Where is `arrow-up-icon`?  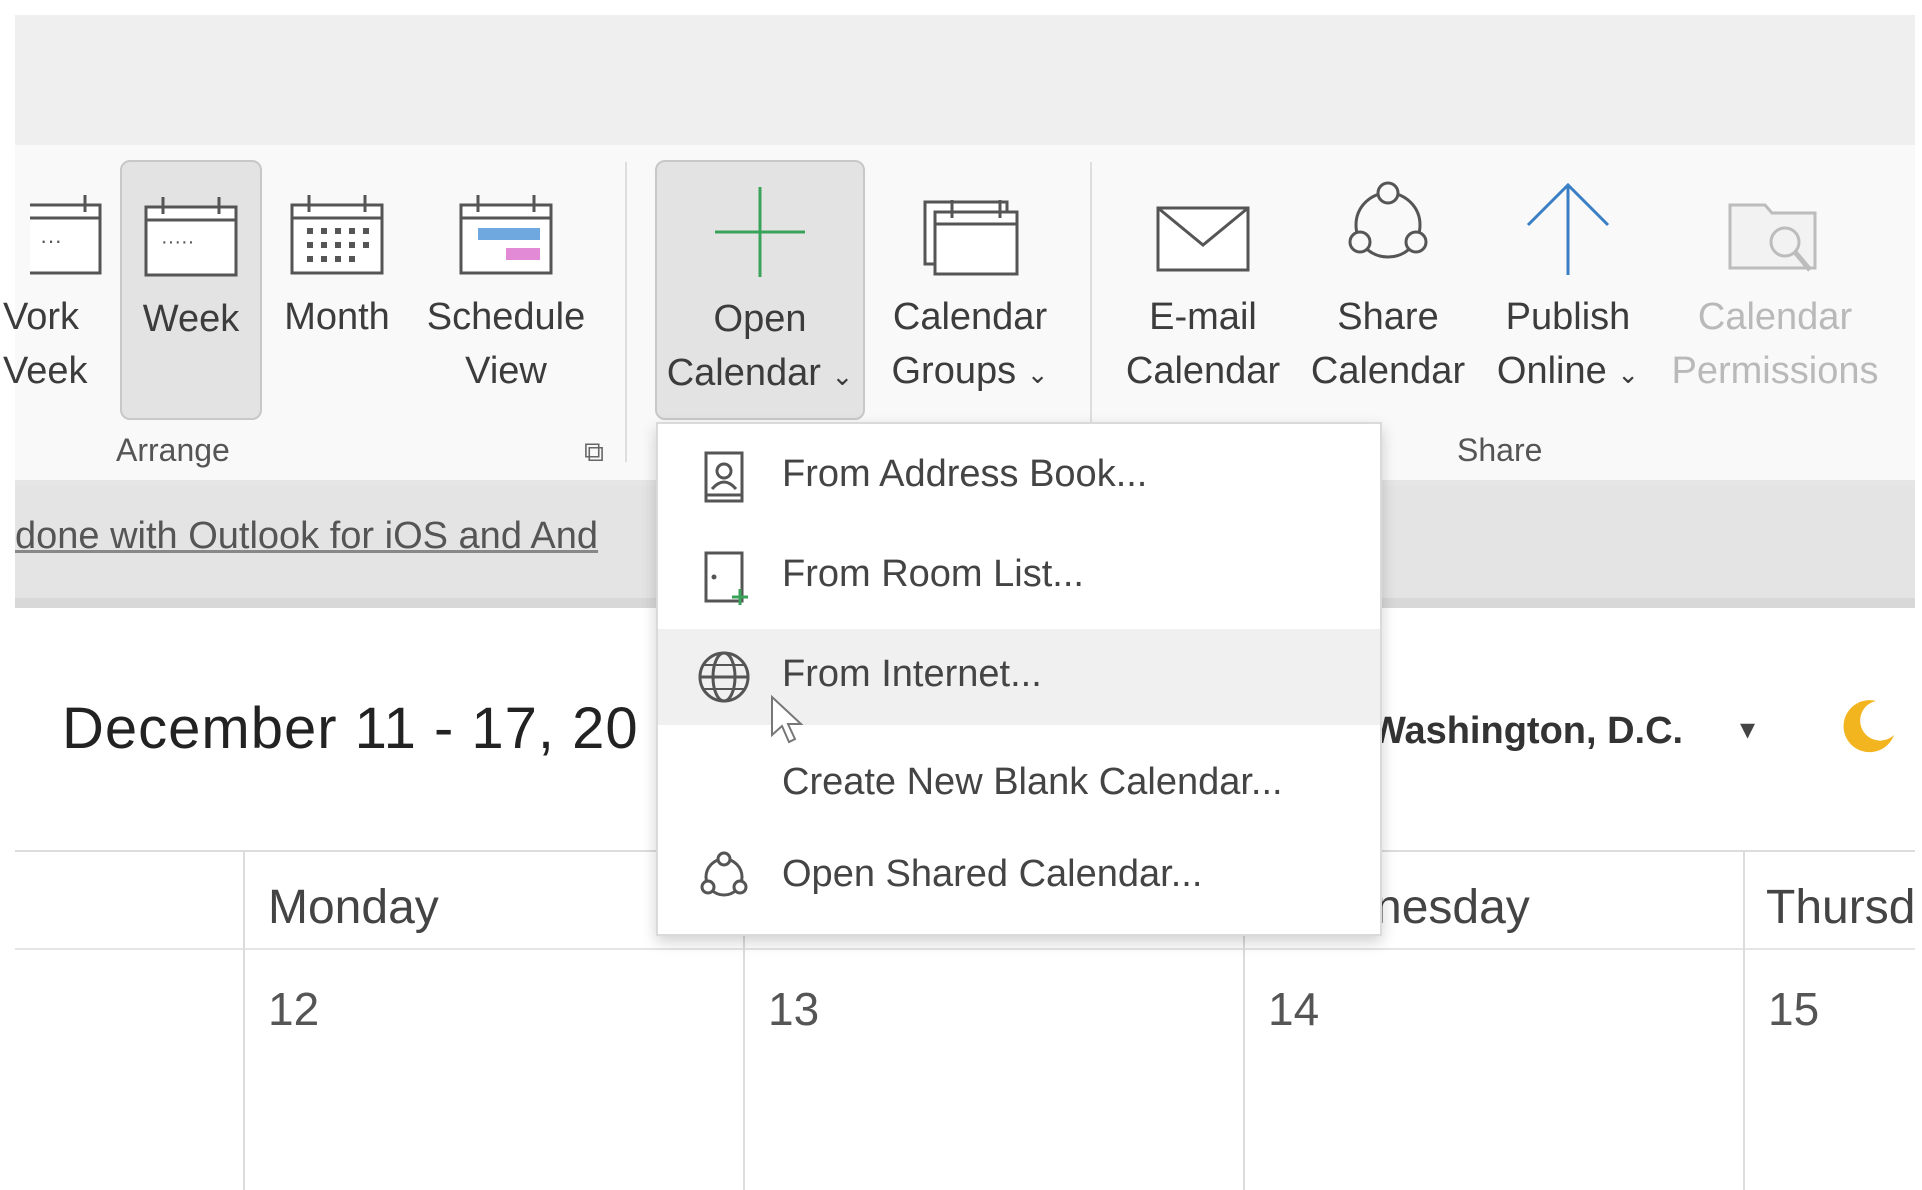
arrow-up-icon is located at coordinates (1568, 237).